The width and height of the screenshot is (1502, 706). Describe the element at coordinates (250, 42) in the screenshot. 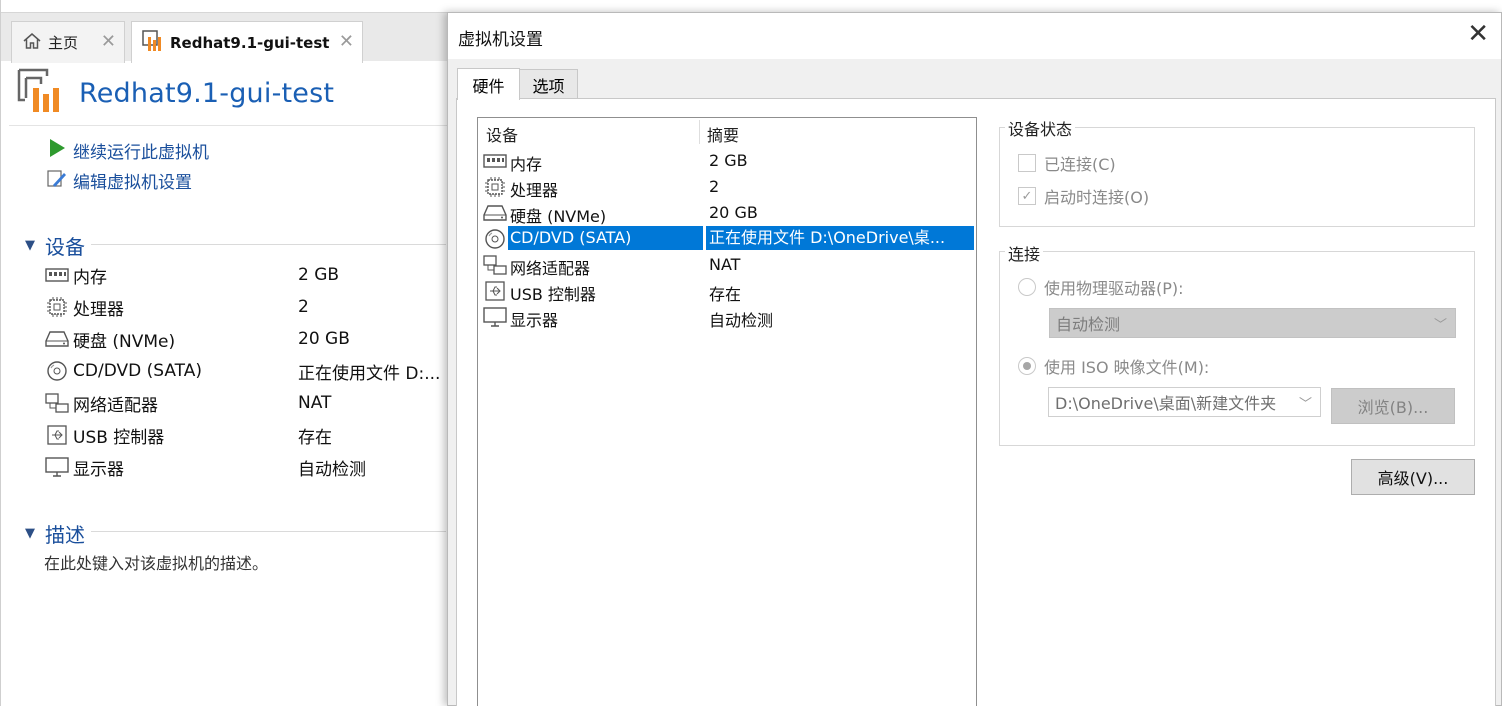

I see `tab-vm-label: Redhat9.1-gui-test` at that location.